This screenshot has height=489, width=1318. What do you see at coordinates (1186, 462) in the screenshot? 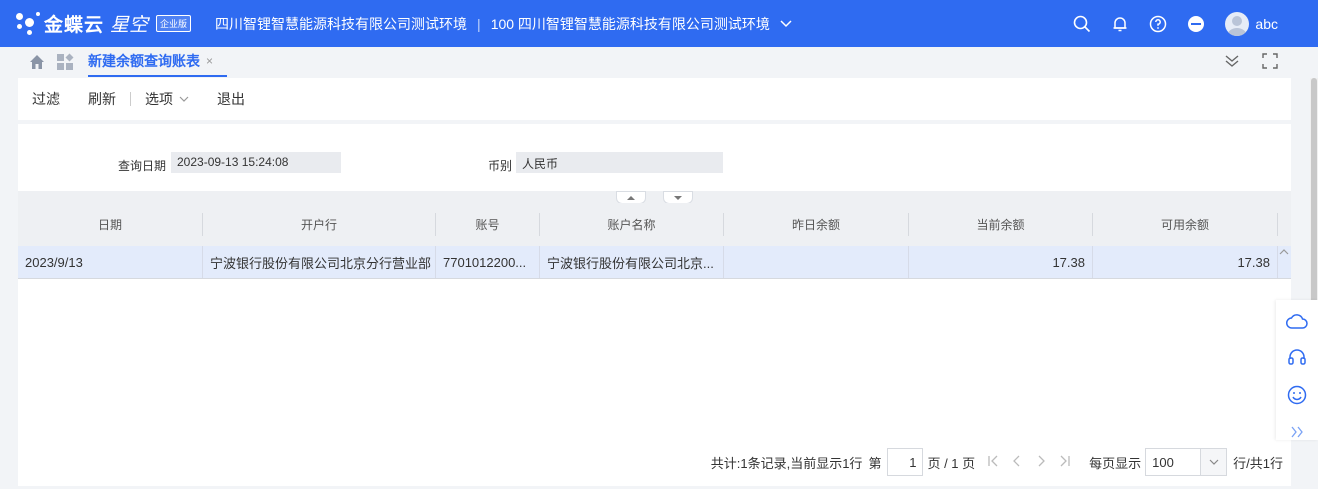
I see `page-size-select: 100` at bounding box center [1186, 462].